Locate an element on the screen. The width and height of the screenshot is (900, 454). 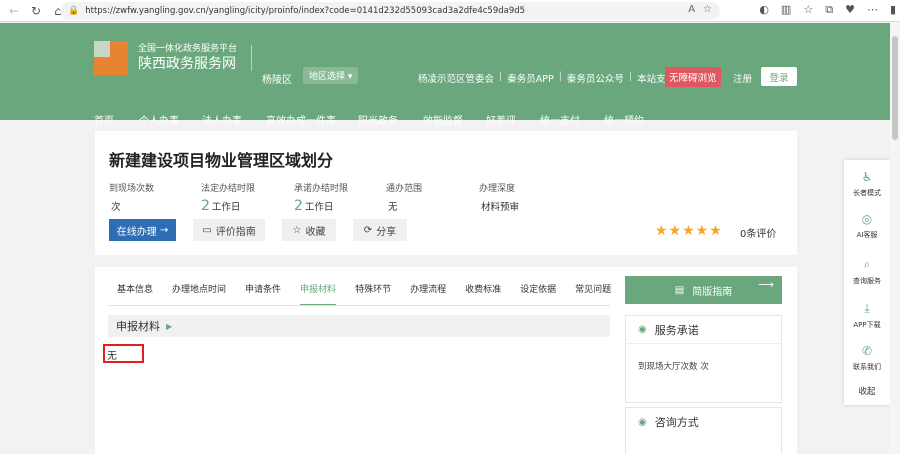
info-scope: 通办范围 无 is located at coordinates (404, 198).